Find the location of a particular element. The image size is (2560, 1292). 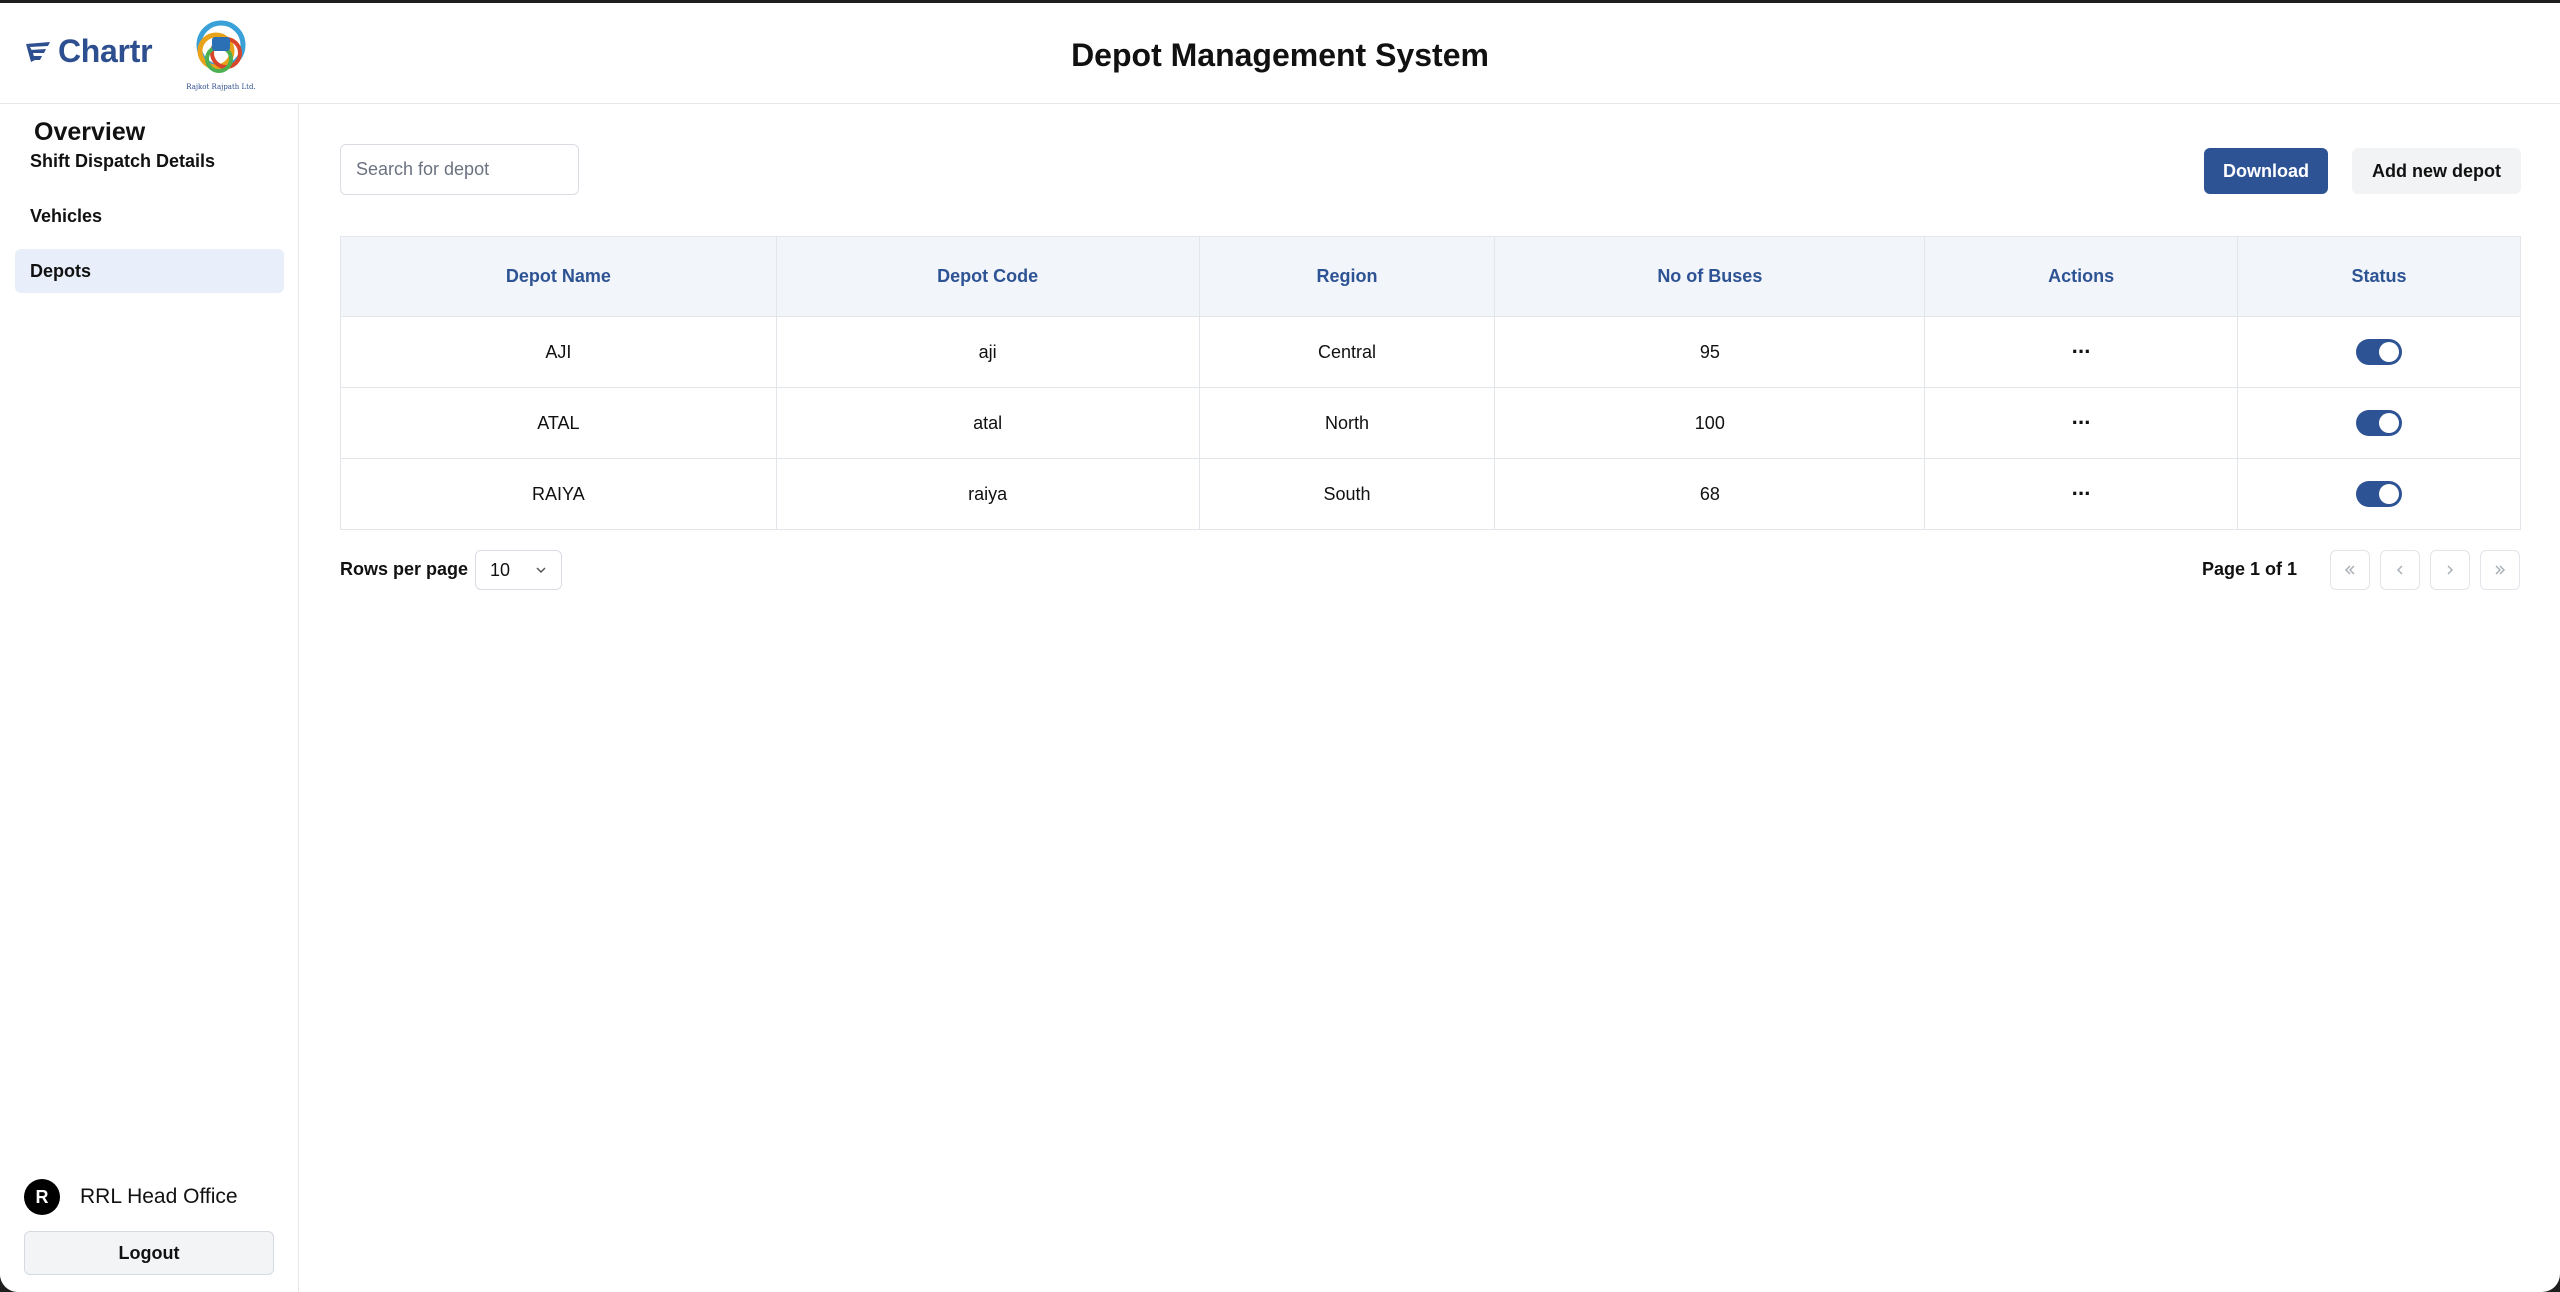

bus-count-cell: 68 is located at coordinates (1710, 494).